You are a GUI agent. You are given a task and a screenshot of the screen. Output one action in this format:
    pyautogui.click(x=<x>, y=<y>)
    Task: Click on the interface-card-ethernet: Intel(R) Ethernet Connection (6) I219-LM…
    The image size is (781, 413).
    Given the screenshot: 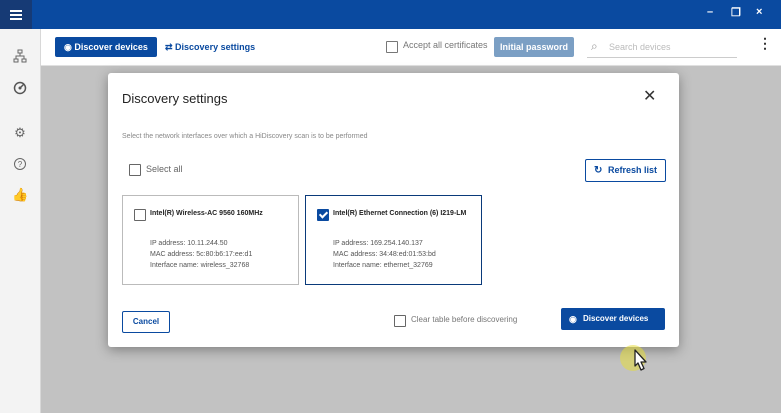 What is the action you would take?
    pyautogui.click(x=393, y=240)
    